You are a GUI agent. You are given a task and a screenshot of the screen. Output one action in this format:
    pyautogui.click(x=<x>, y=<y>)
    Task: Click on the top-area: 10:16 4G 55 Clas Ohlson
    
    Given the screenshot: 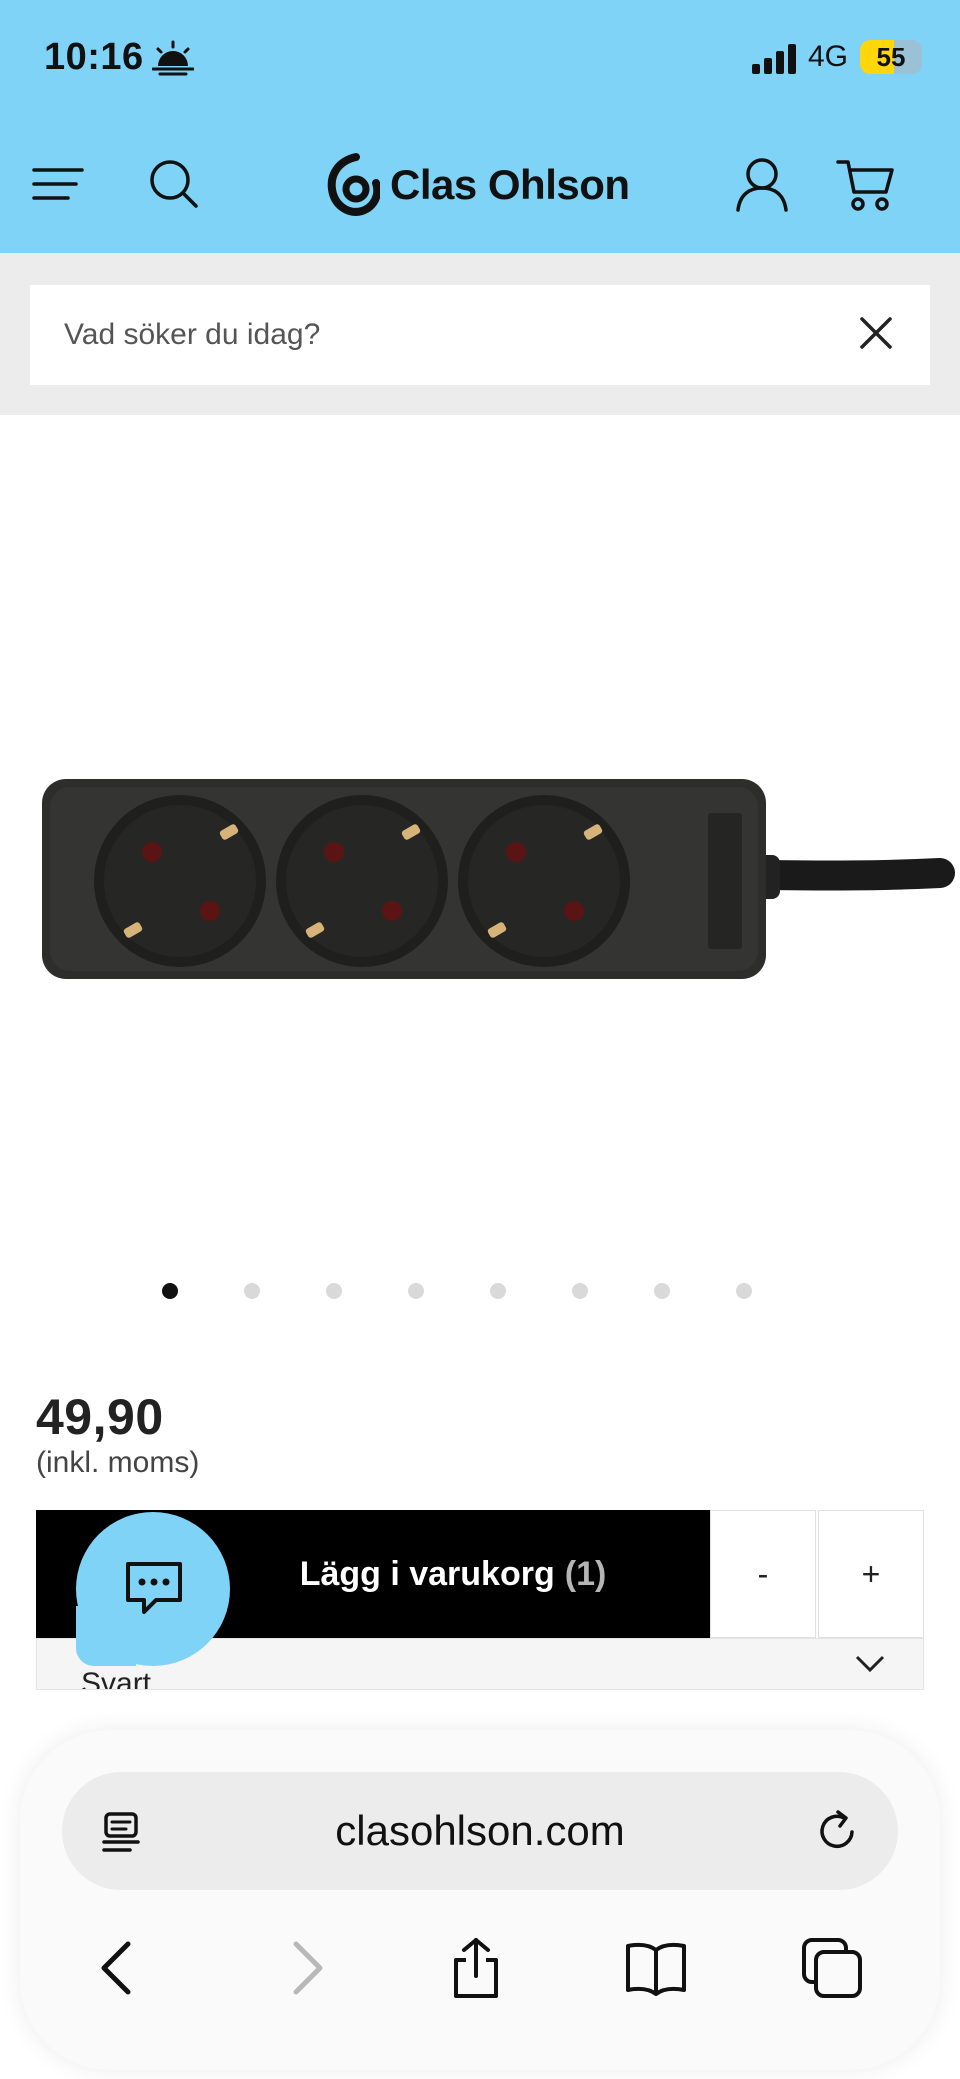 What is the action you would take?
    pyautogui.click(x=480, y=126)
    